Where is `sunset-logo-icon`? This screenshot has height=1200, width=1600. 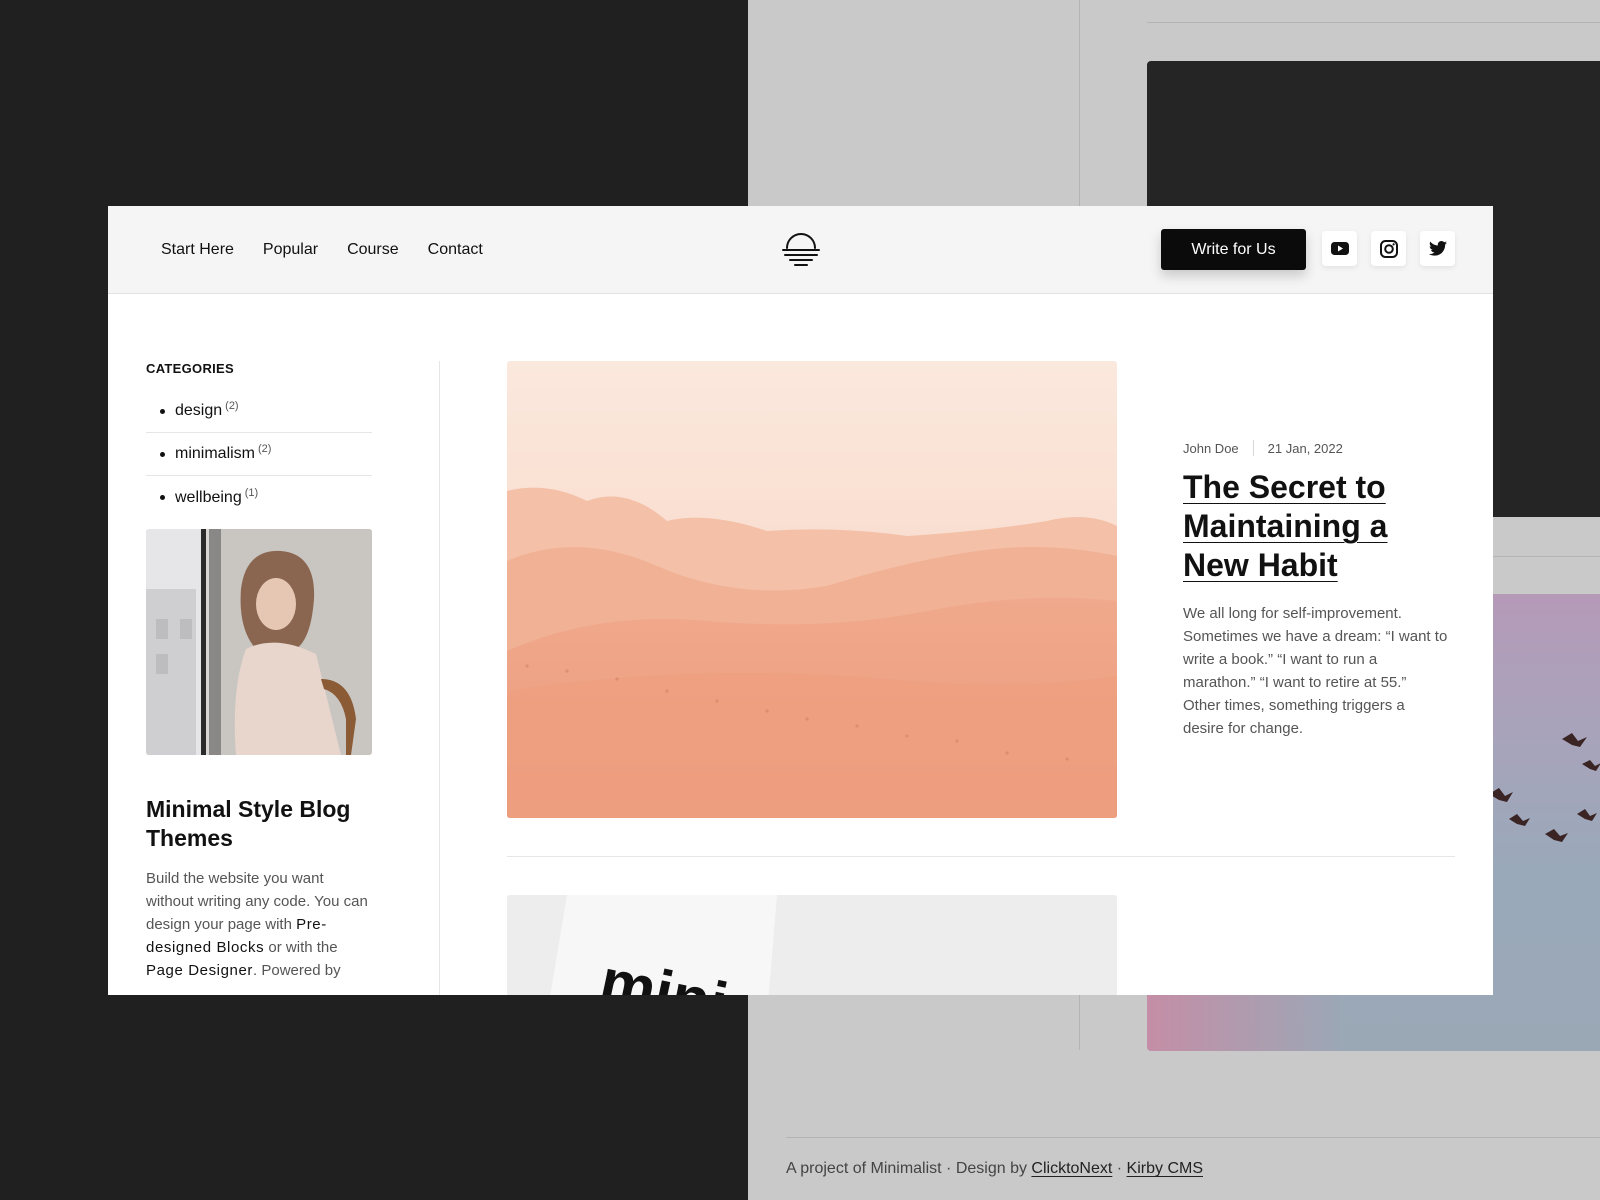
sunset-logo-icon is located at coordinates (801, 249).